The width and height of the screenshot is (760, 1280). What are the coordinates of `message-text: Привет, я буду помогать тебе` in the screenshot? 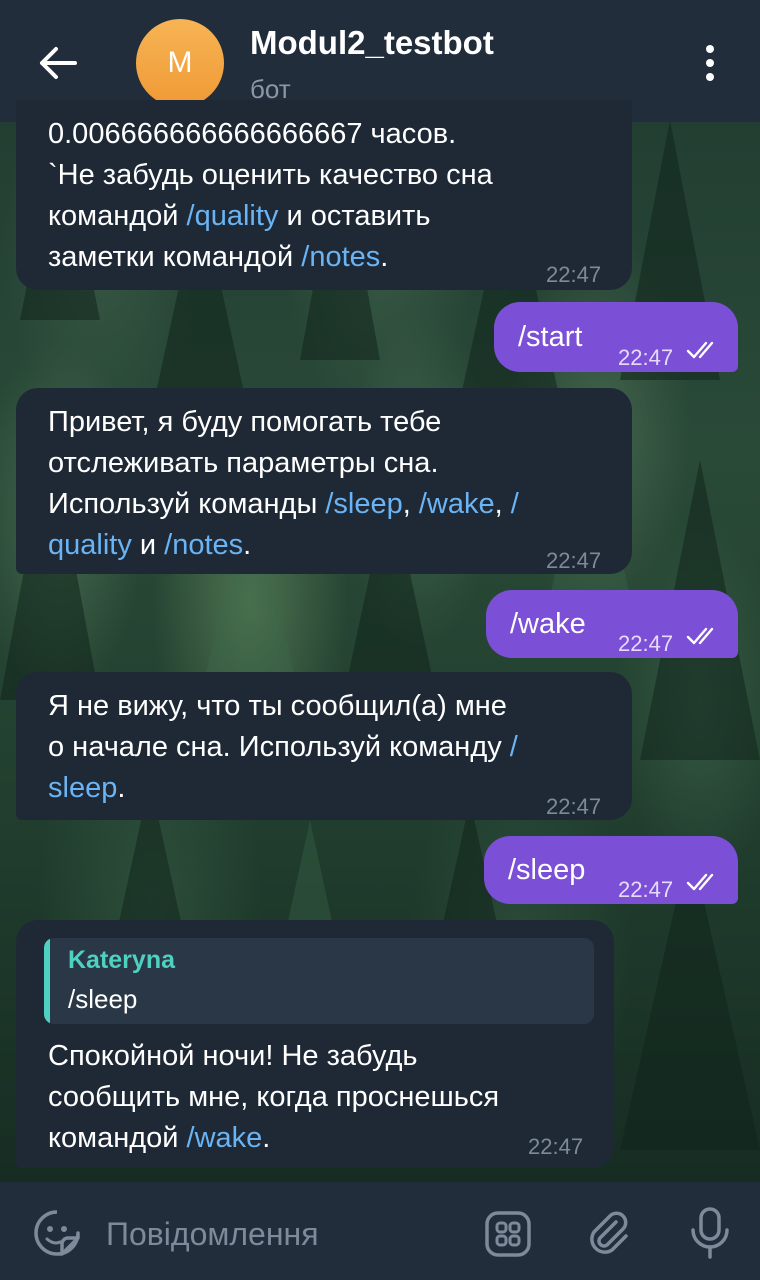 It's located at (245, 422).